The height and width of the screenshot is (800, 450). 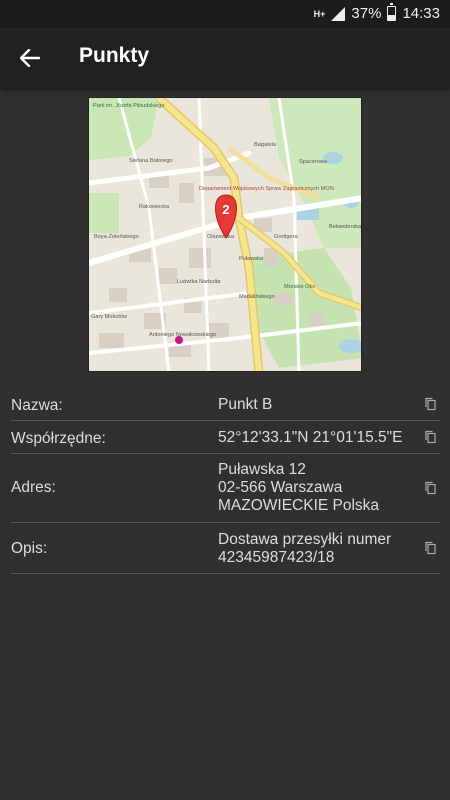 I want to click on detail-row-name: Nazwa: Punkt B, so click(x=225, y=404).